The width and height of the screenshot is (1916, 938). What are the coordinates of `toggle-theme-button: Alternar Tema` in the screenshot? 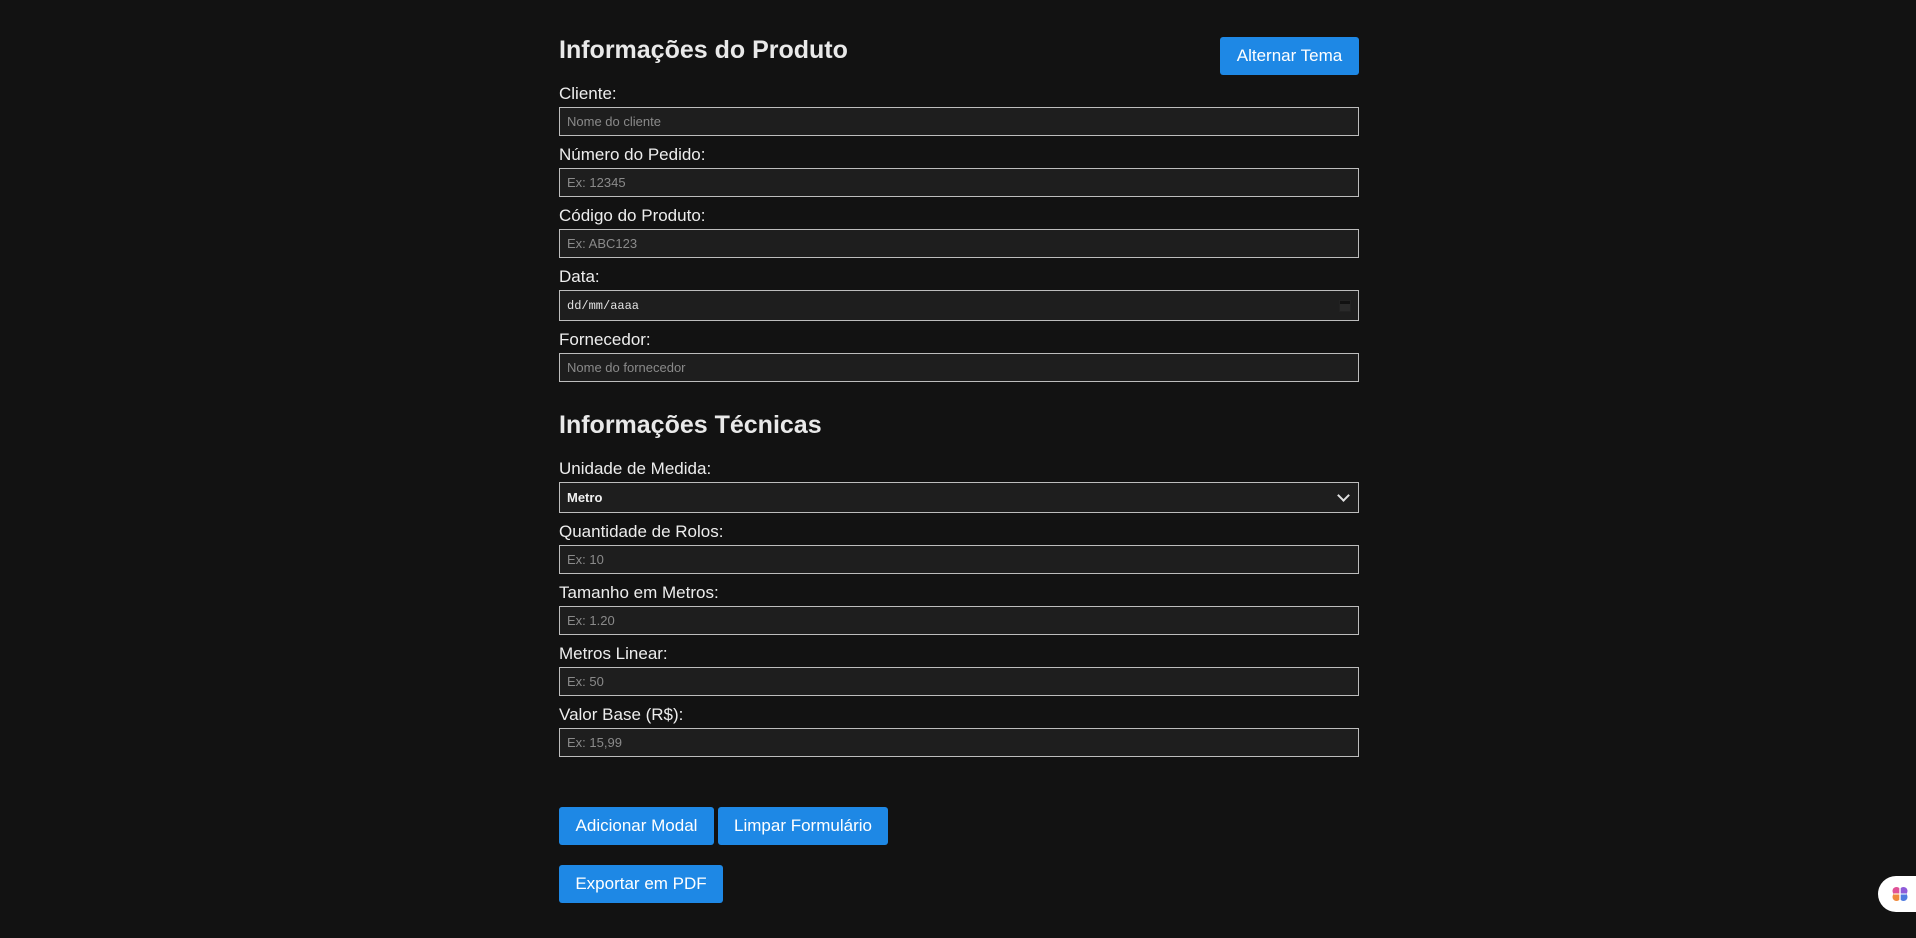 It's located at (1289, 56).